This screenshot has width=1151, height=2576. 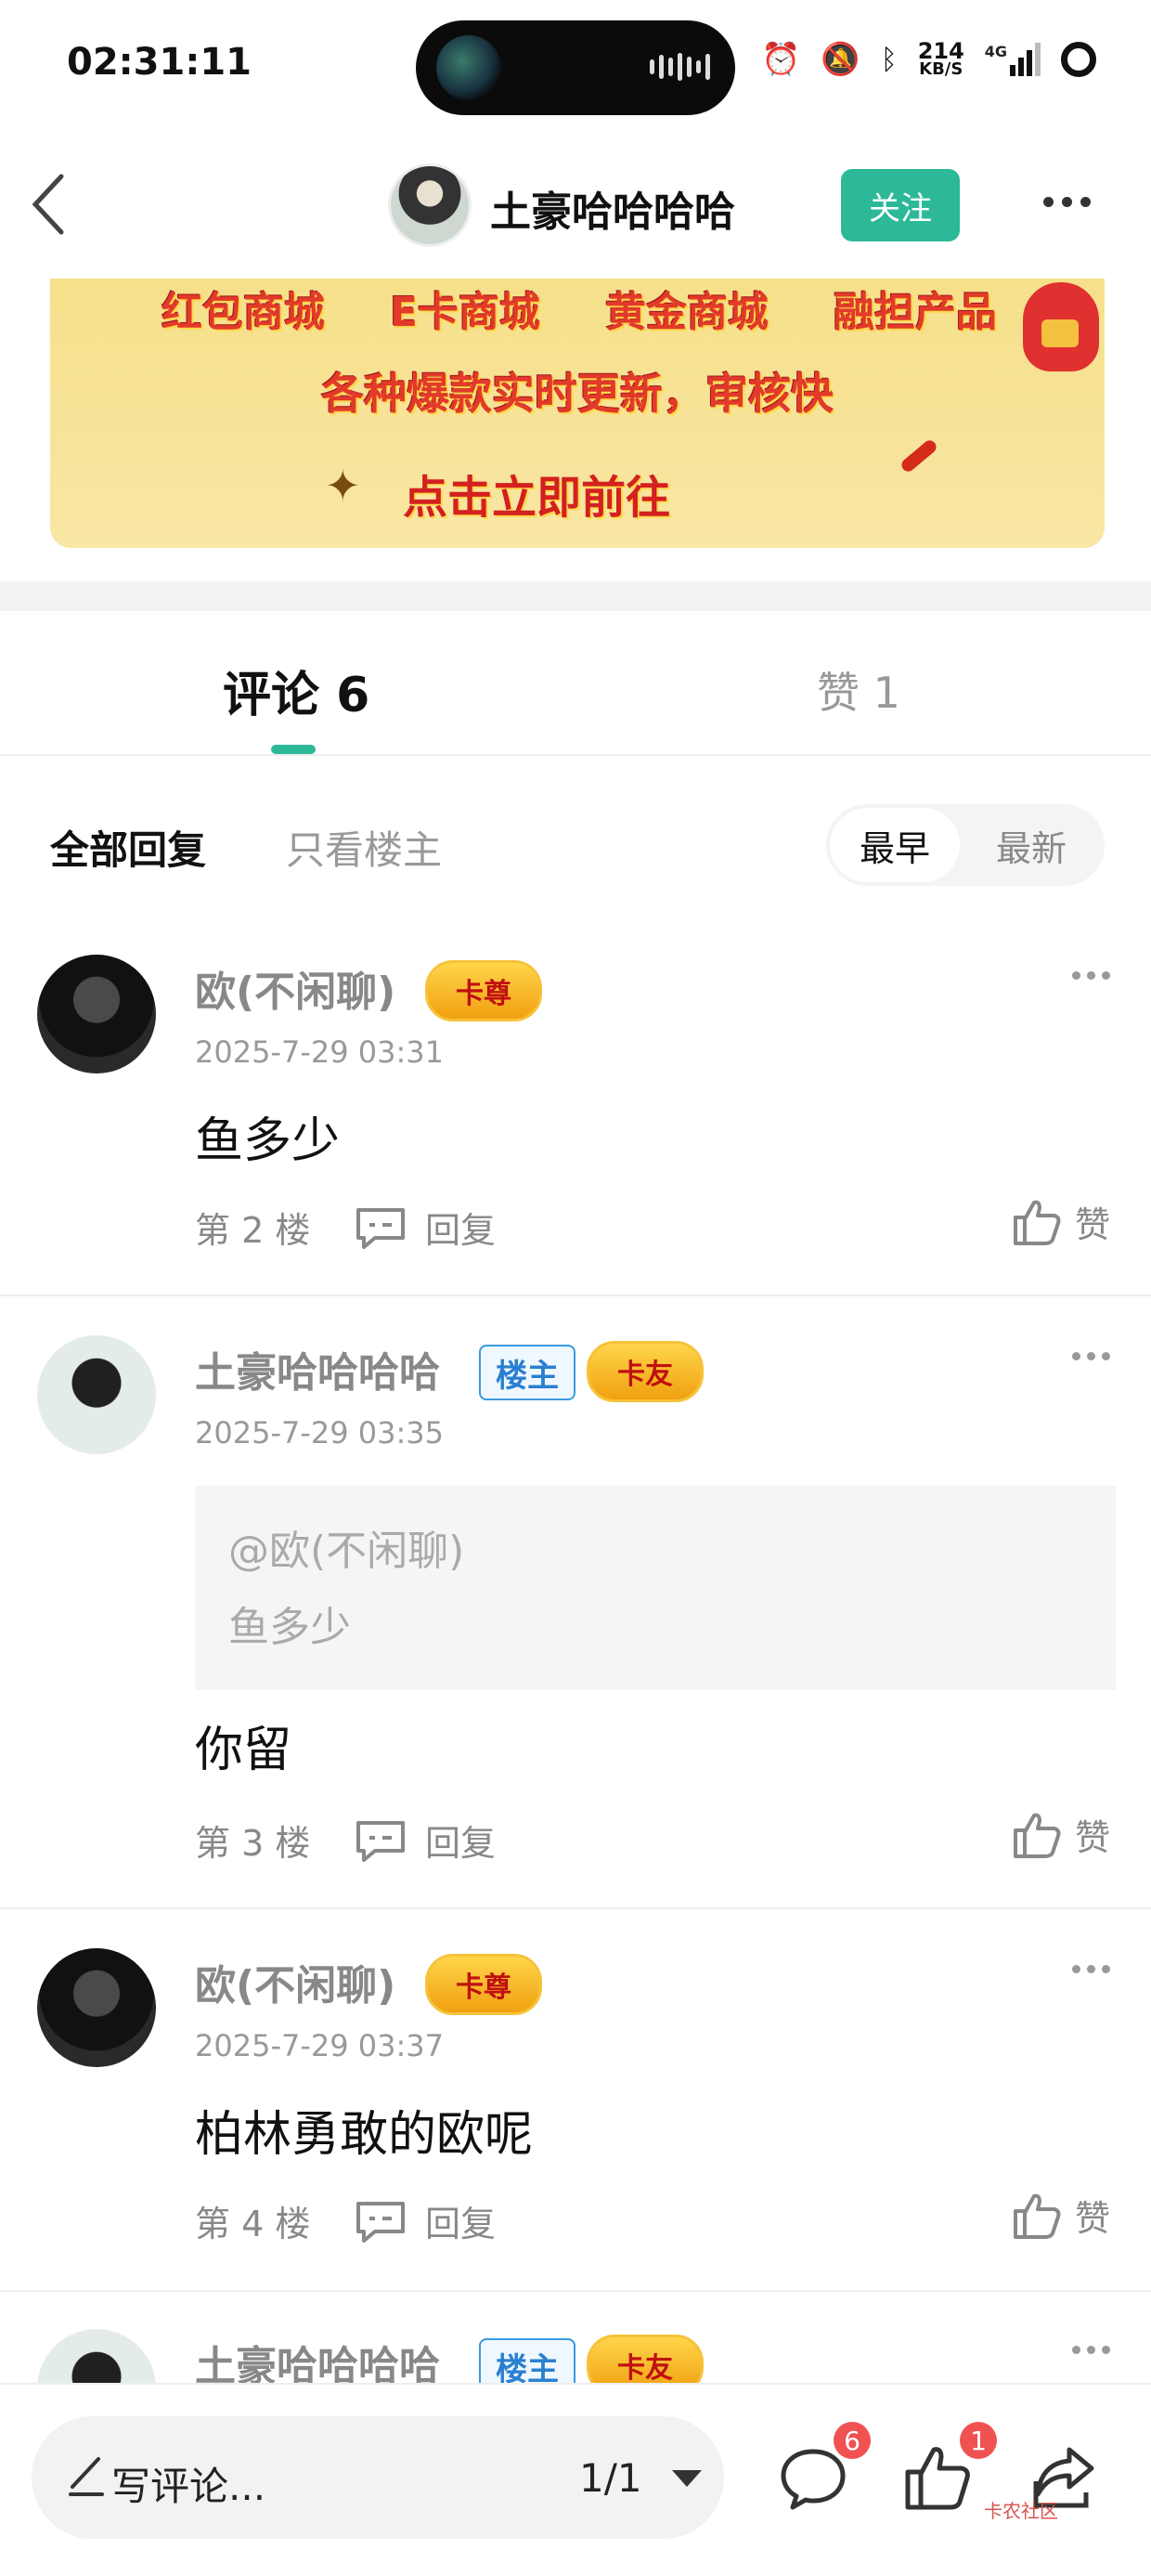 I want to click on tab-comments: 评论 6, so click(x=296, y=691).